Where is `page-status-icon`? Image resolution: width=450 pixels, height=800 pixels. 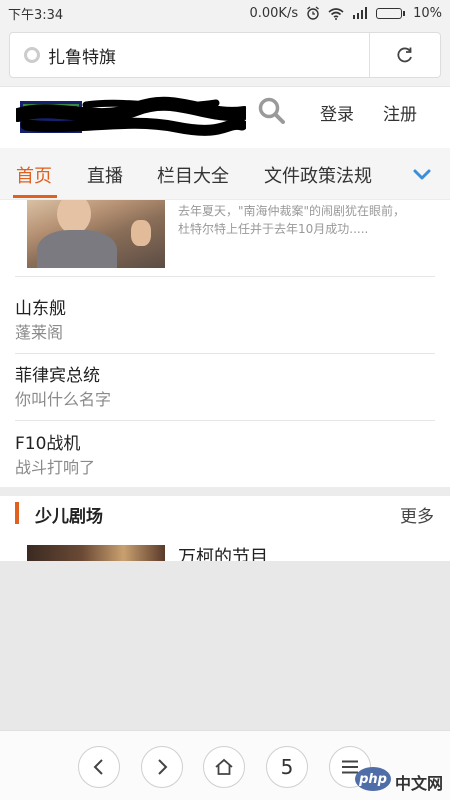
page-status-icon is located at coordinates (32, 55).